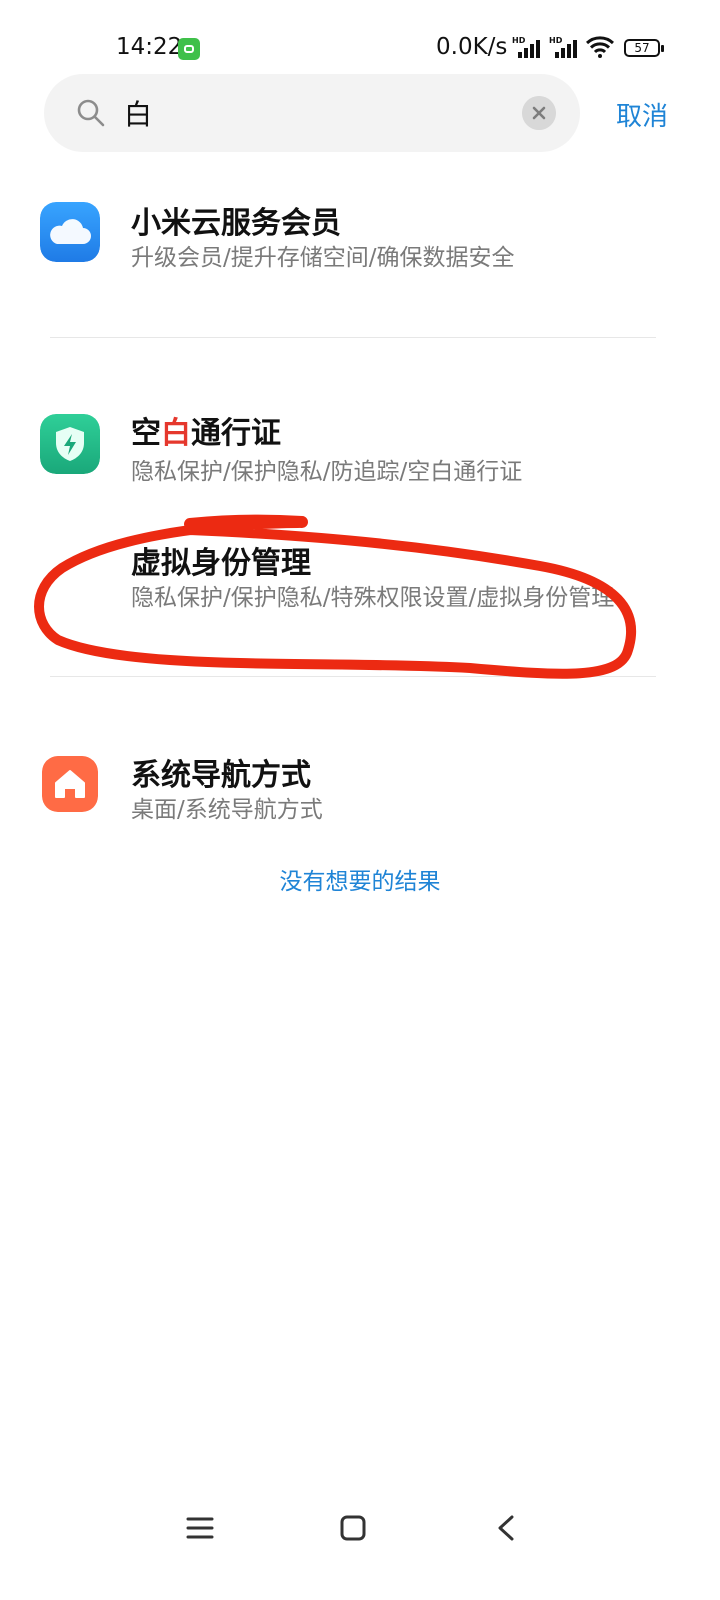 The image size is (720, 1600). I want to click on list-item: 空白通行证 隐私保护/保护隐私/防追踪/空白通行证, so click(360, 450).